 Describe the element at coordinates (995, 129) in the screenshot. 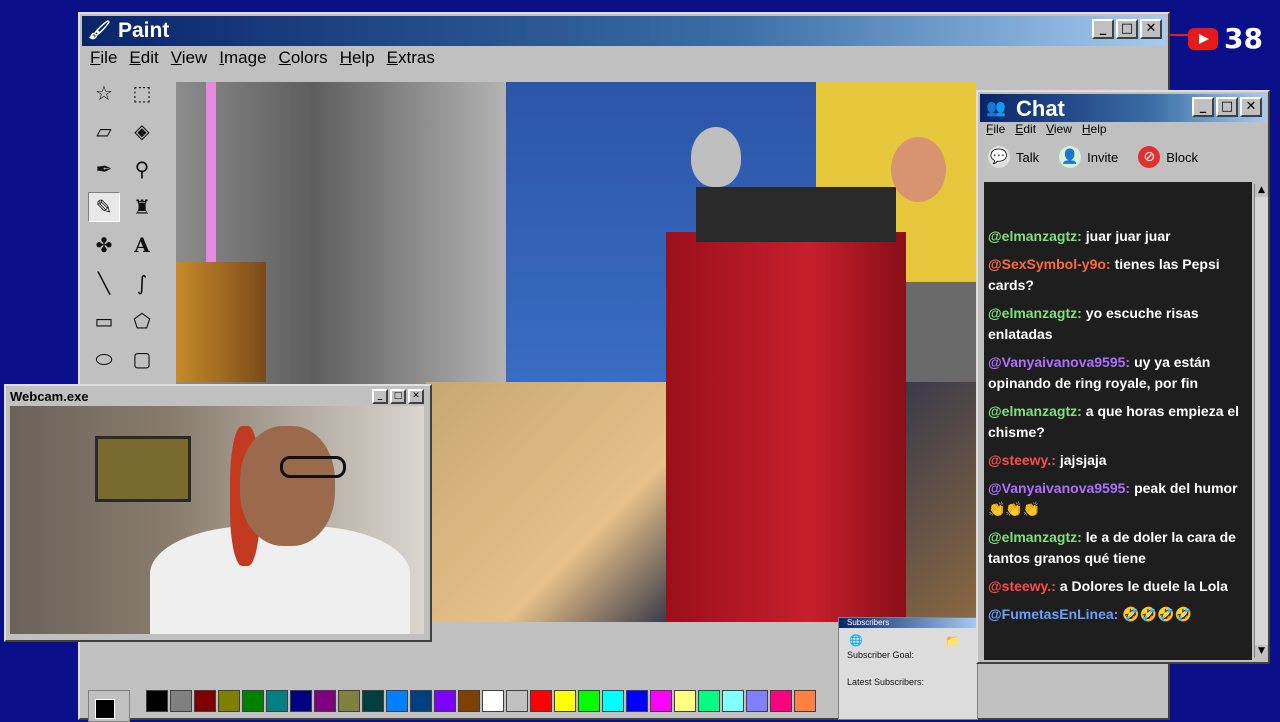

I see `chat-menu-file: File` at that location.